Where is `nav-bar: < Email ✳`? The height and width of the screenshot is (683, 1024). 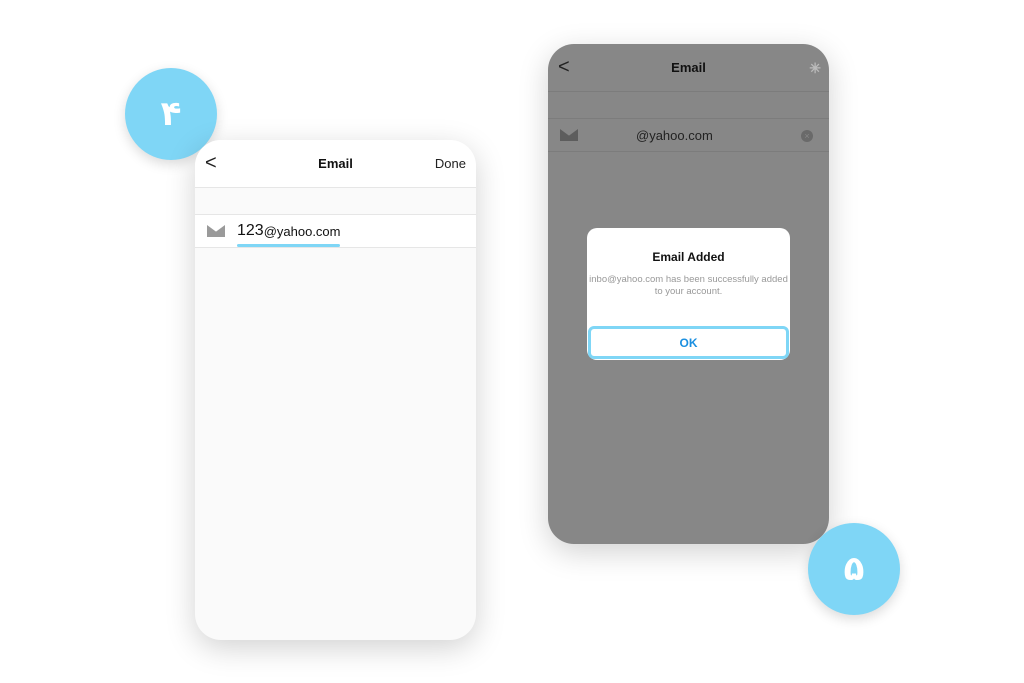 nav-bar: < Email ✳ is located at coordinates (688, 68).